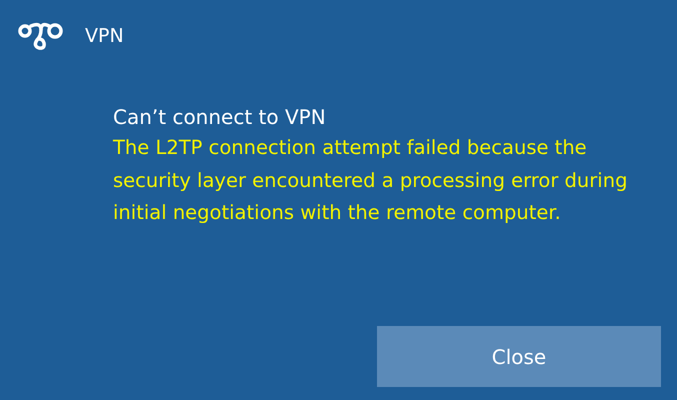  I want to click on app-name: VPN, so click(104, 36).